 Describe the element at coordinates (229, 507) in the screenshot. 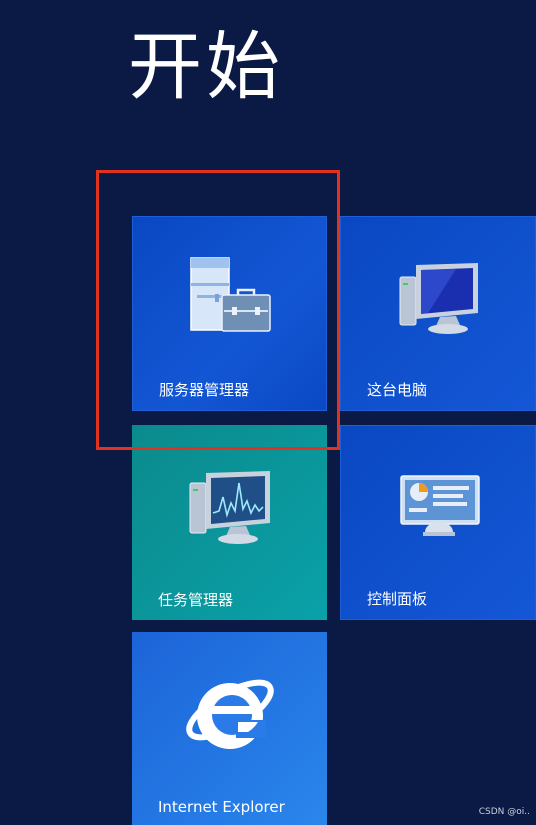

I see `task-manager-icon` at that location.